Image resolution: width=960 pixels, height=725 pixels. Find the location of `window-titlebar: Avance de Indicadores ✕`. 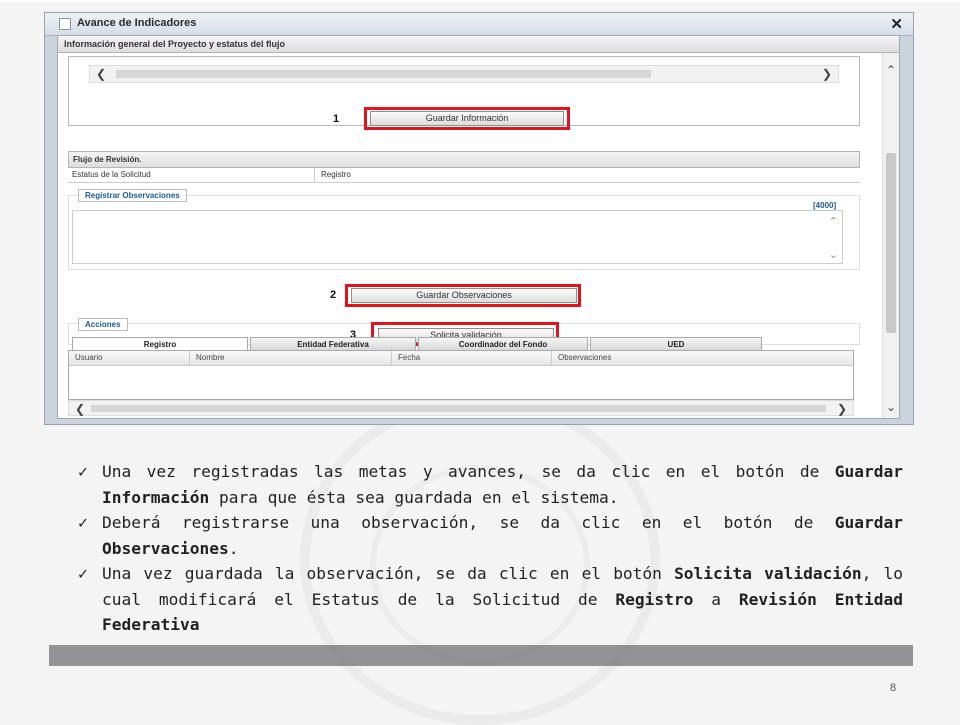

window-titlebar: Avance de Indicadores ✕ is located at coordinates (479, 24).